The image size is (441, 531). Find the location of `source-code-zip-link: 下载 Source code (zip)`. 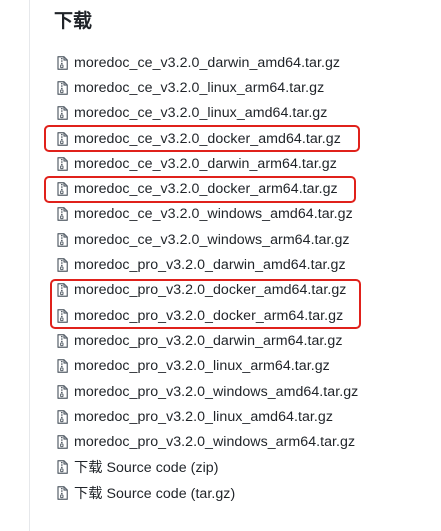

source-code-zip-link: 下载 Source code (zip) is located at coordinates (138, 467).